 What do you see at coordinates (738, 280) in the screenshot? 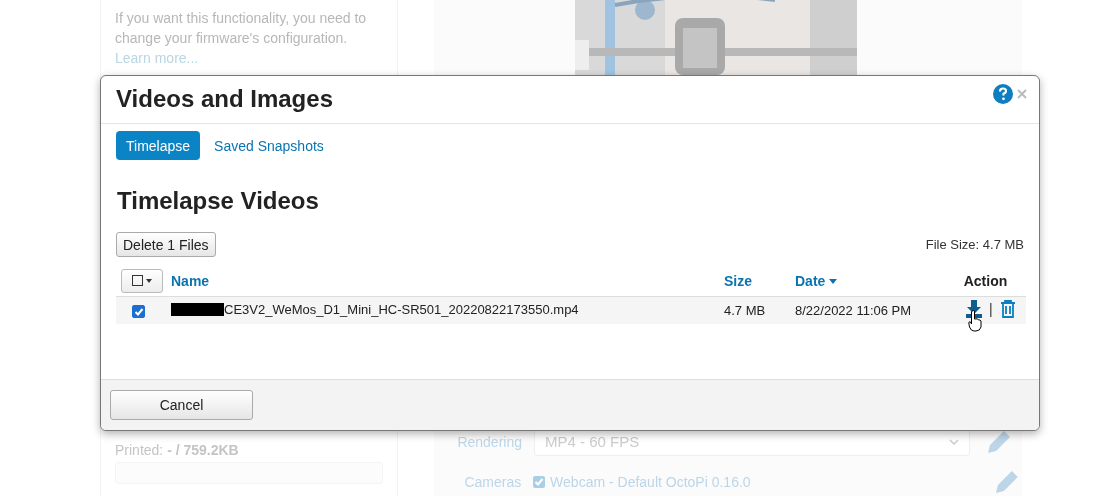
I see `sort-header: Size` at bounding box center [738, 280].